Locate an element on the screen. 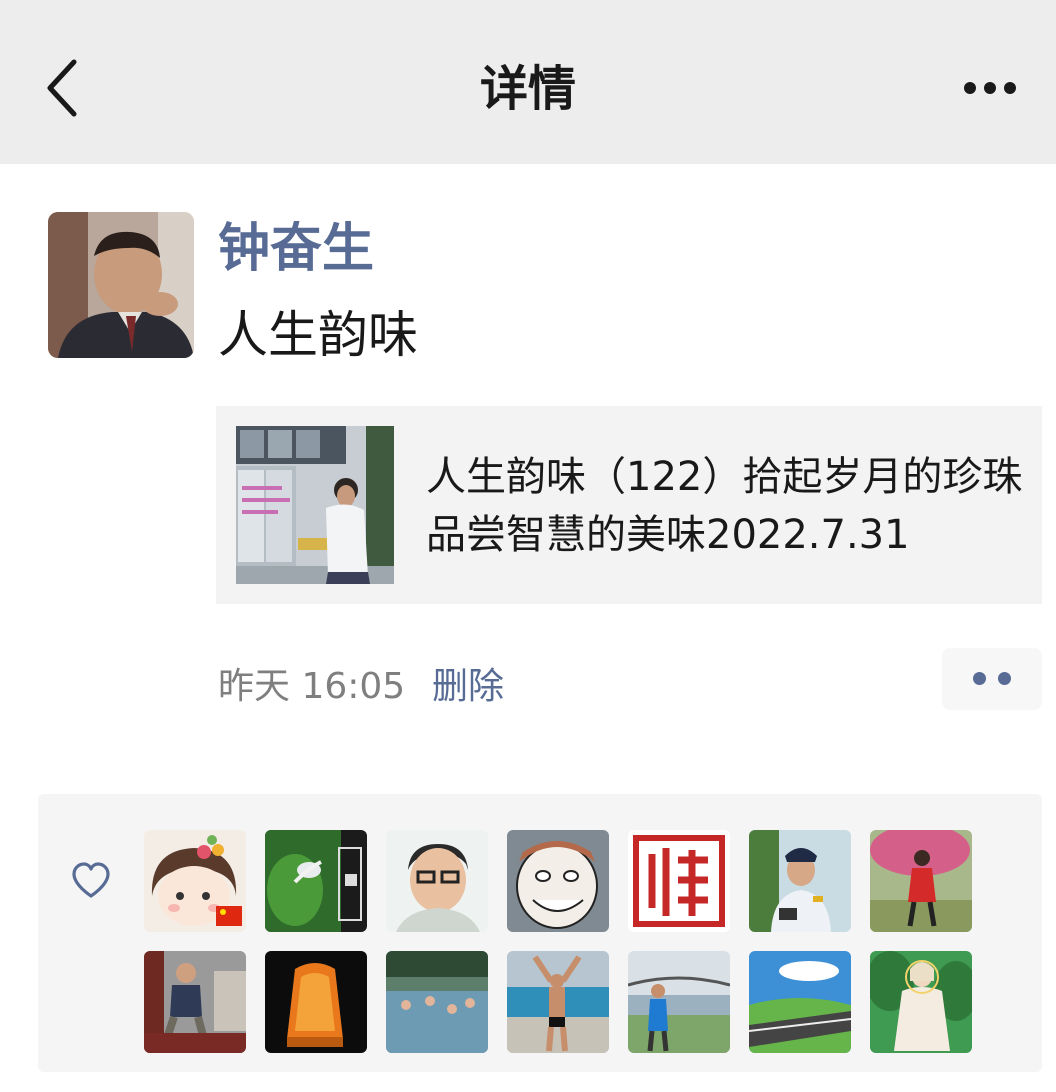  shared-link-card: 人生韵味（122）拾起岁月的珍珠 品尝智慧的美味2022.7.31 is located at coordinates (629, 505).